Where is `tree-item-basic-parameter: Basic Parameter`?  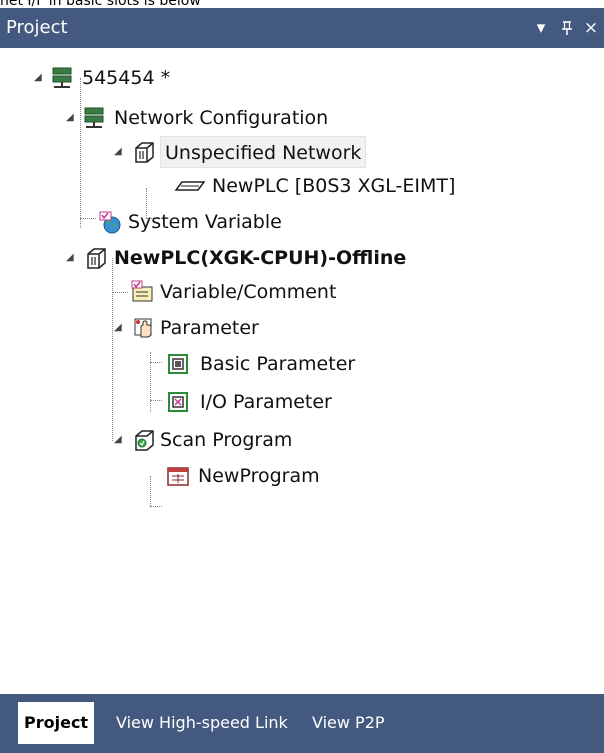
tree-item-basic-parameter: Basic Parameter is located at coordinates (300, 364).